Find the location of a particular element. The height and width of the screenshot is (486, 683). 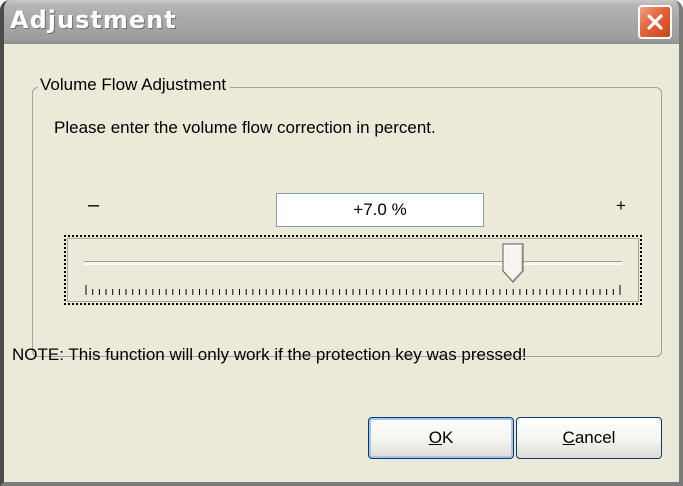

slider-thumb-shape is located at coordinates (513, 263).